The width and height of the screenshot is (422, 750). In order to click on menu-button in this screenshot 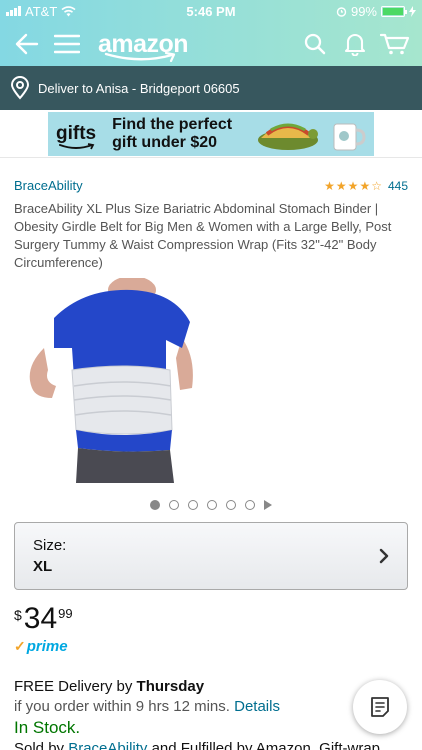, I will do `click(67, 44)`.